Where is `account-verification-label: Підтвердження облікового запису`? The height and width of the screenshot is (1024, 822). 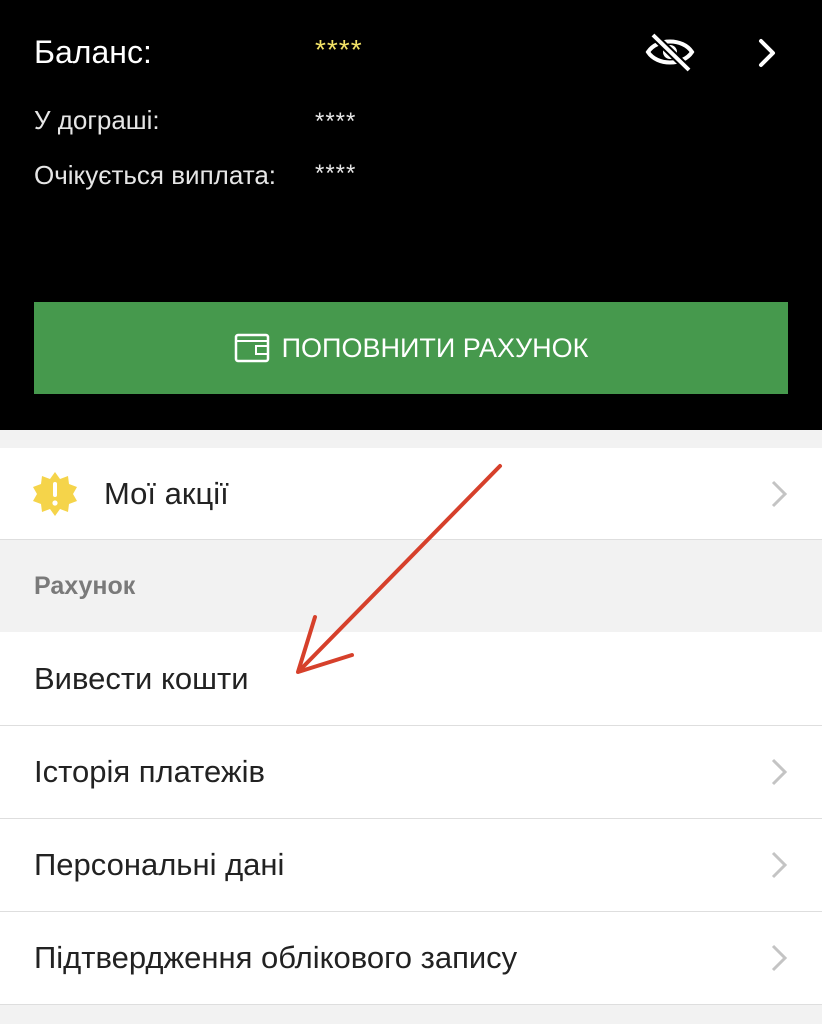
account-verification-label: Підтвердження облікового запису is located at coordinates (276, 957).